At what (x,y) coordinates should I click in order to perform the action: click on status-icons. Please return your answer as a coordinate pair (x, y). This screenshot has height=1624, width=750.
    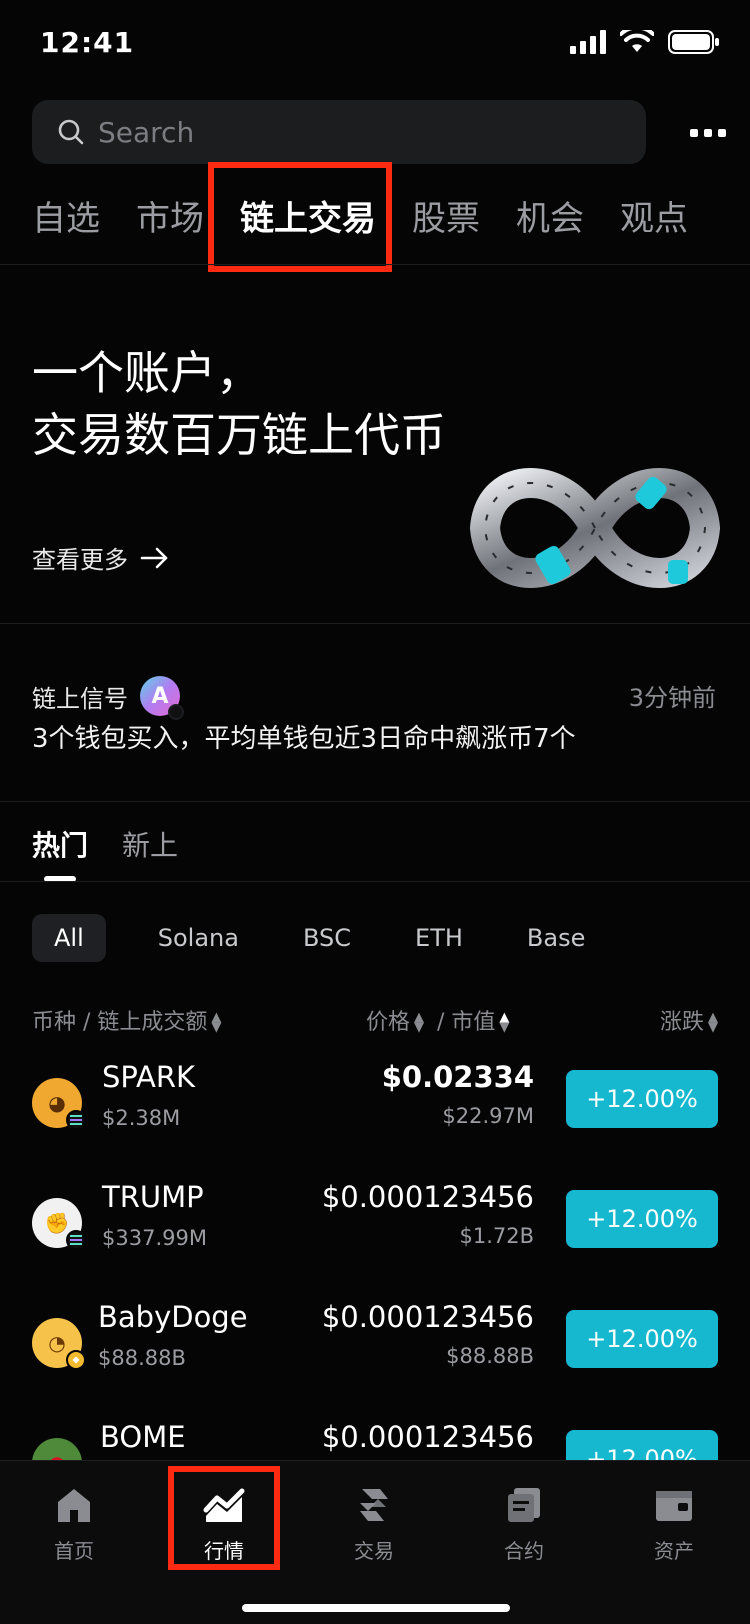
    Looking at the image, I should click on (645, 42).